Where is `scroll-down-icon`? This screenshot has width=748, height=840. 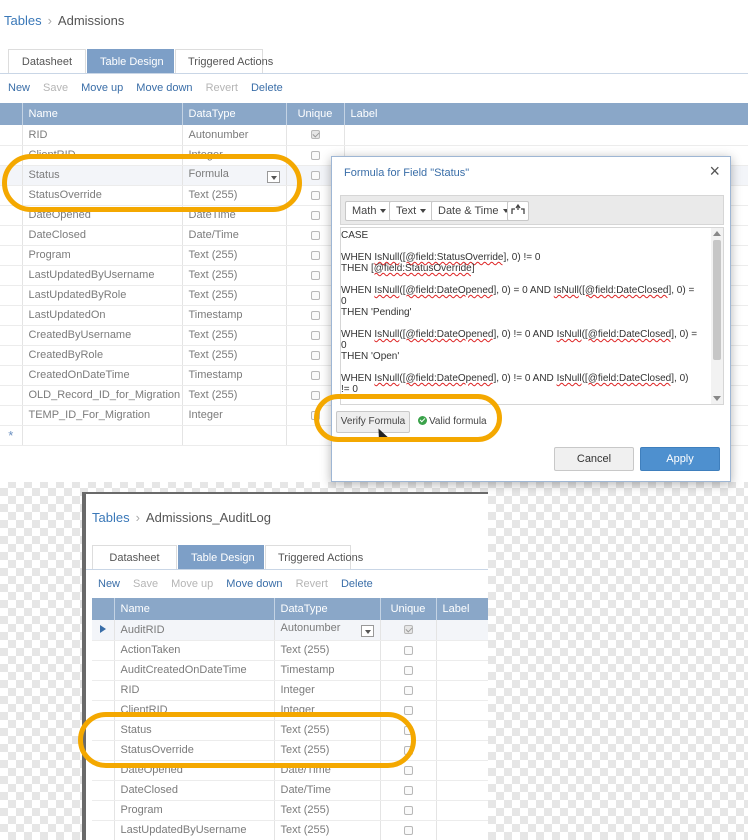 scroll-down-icon is located at coordinates (717, 398).